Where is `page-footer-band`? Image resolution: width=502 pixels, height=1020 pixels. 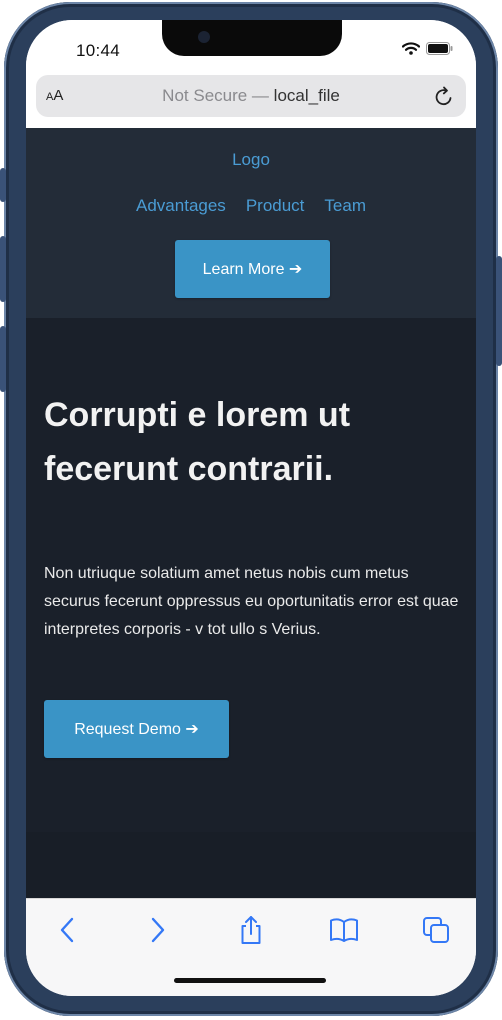 page-footer-band is located at coordinates (251, 865).